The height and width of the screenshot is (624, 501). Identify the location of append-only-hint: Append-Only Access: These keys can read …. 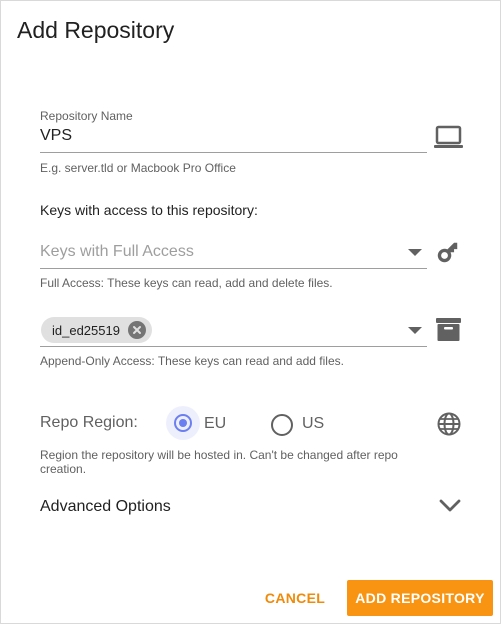
(192, 361).